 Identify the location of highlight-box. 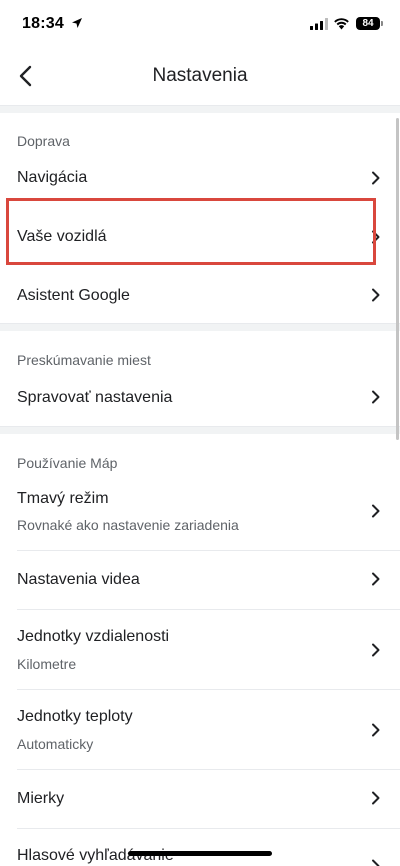
(191, 231).